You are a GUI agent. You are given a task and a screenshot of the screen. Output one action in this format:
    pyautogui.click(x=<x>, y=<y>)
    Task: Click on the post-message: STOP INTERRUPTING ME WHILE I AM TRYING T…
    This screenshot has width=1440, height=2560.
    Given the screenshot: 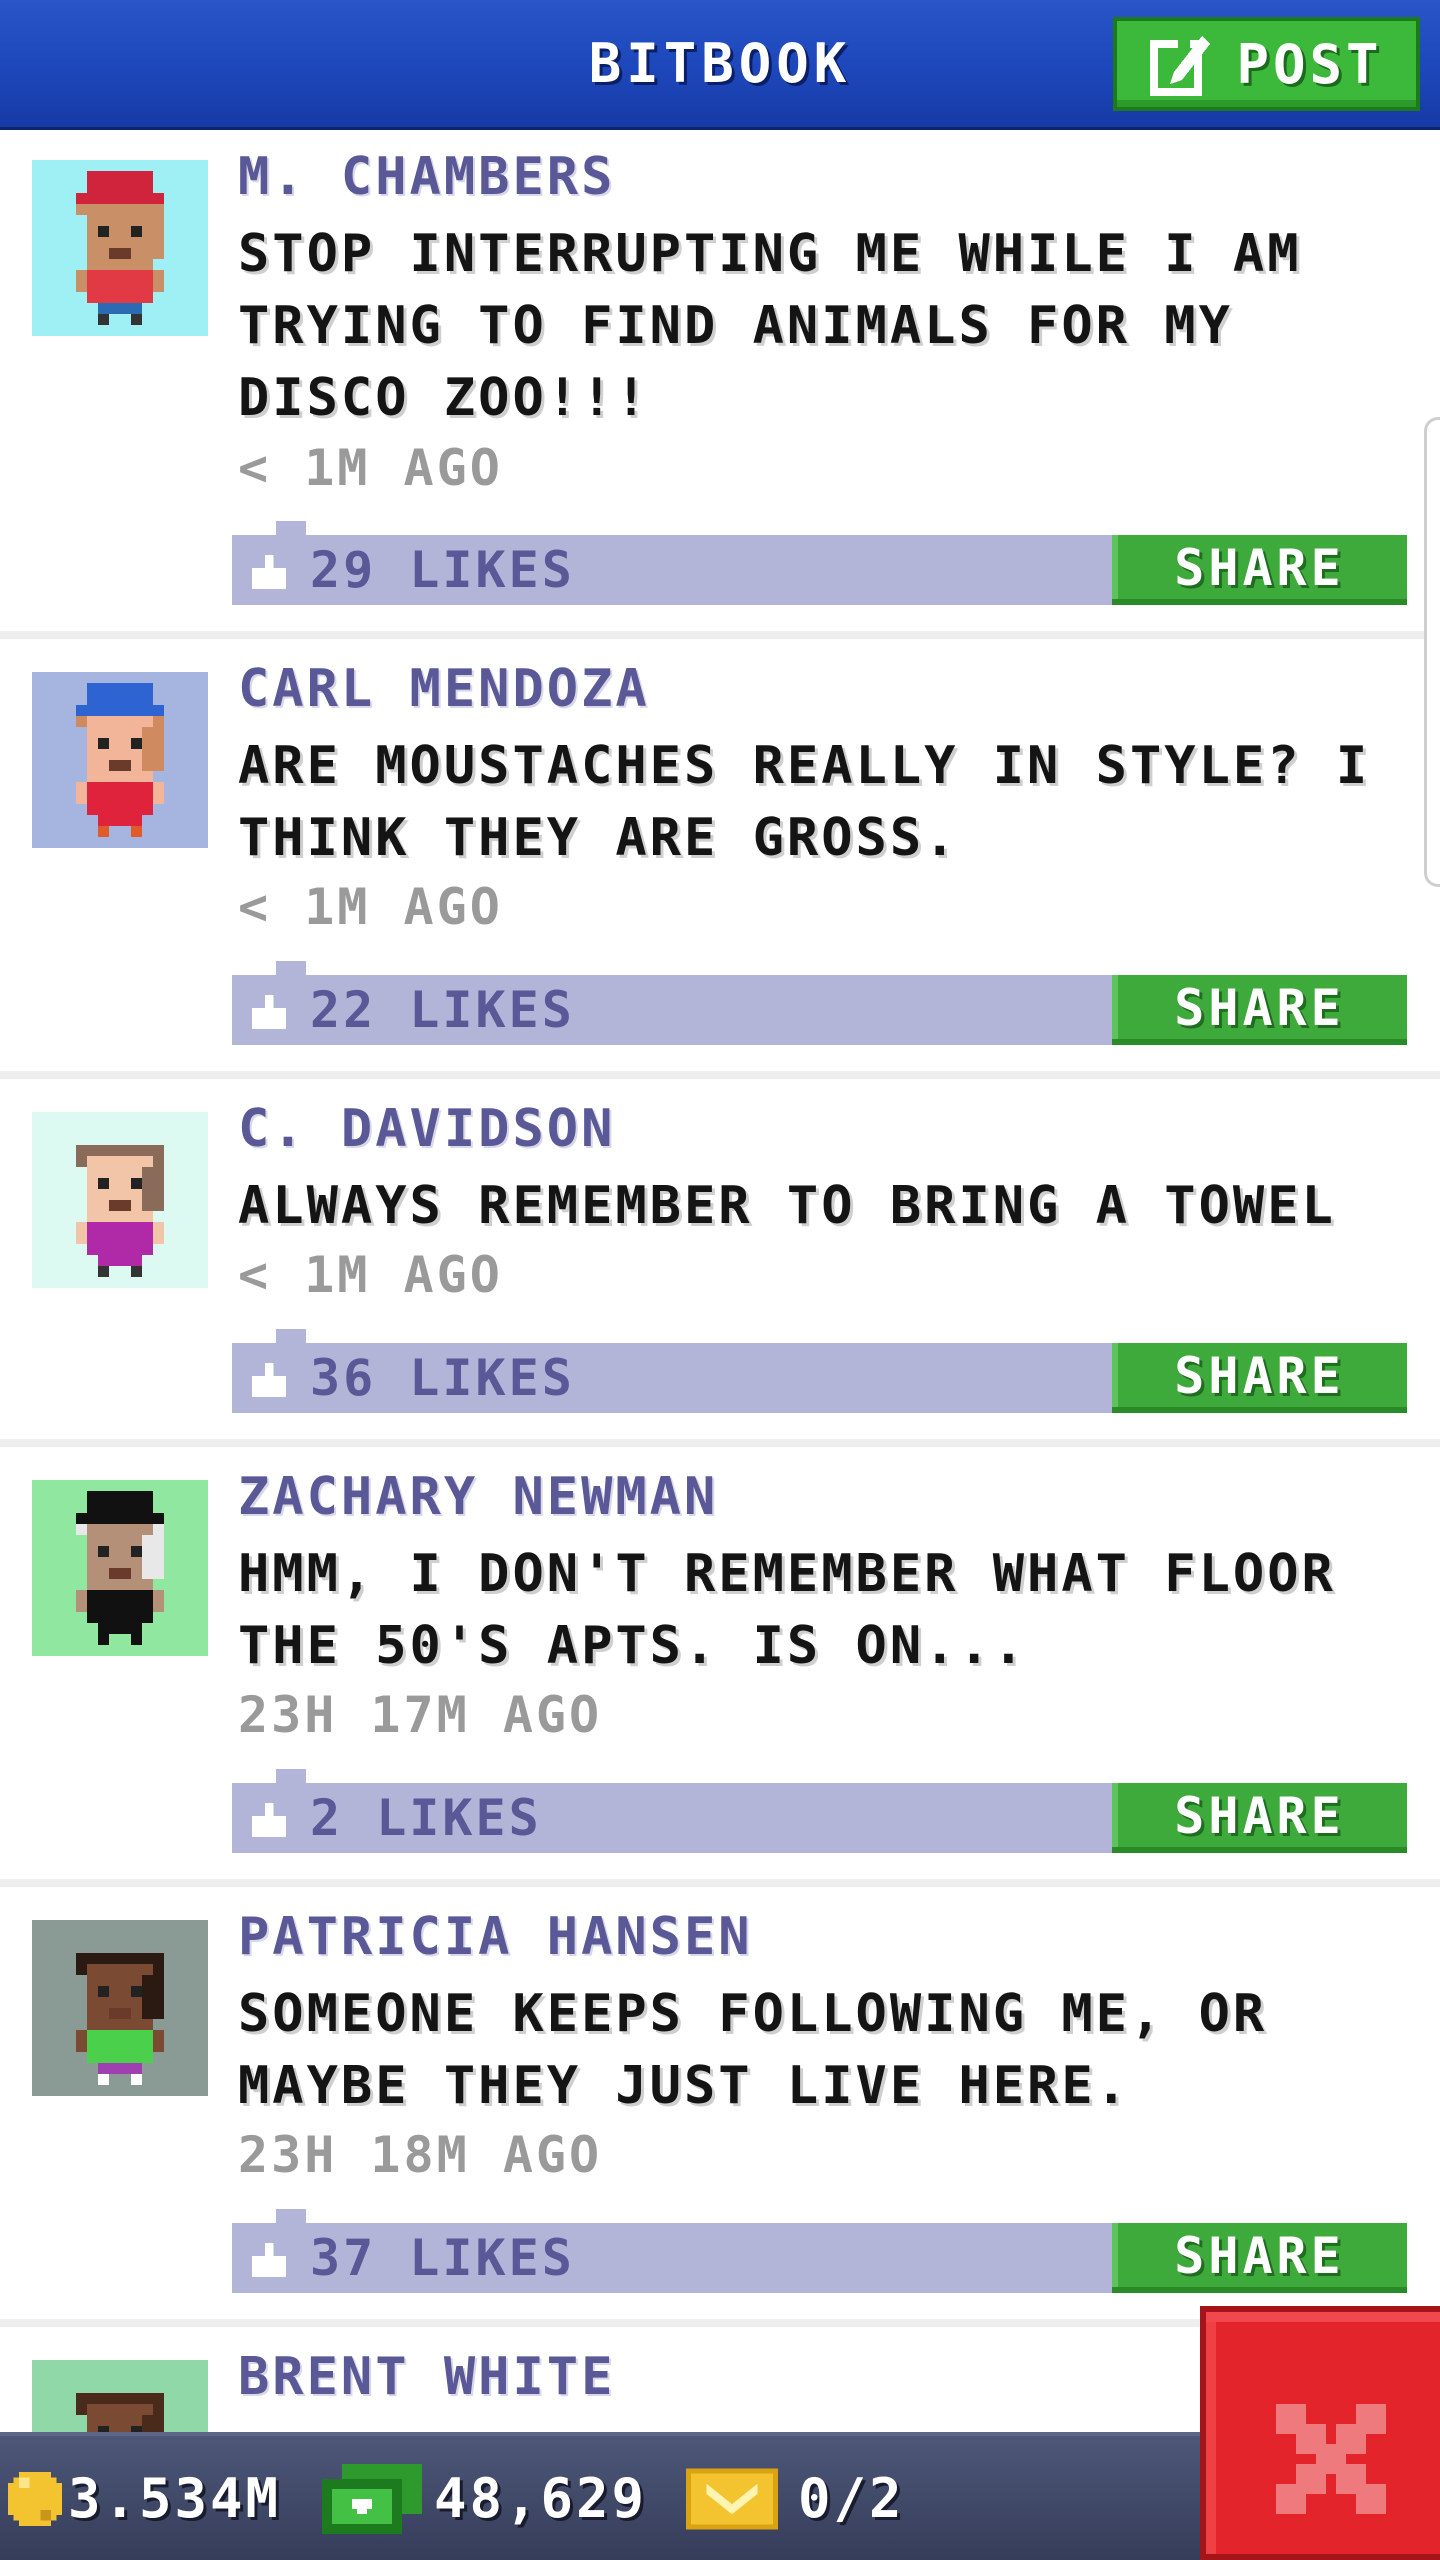 What is the action you would take?
    pyautogui.click(x=770, y=326)
    